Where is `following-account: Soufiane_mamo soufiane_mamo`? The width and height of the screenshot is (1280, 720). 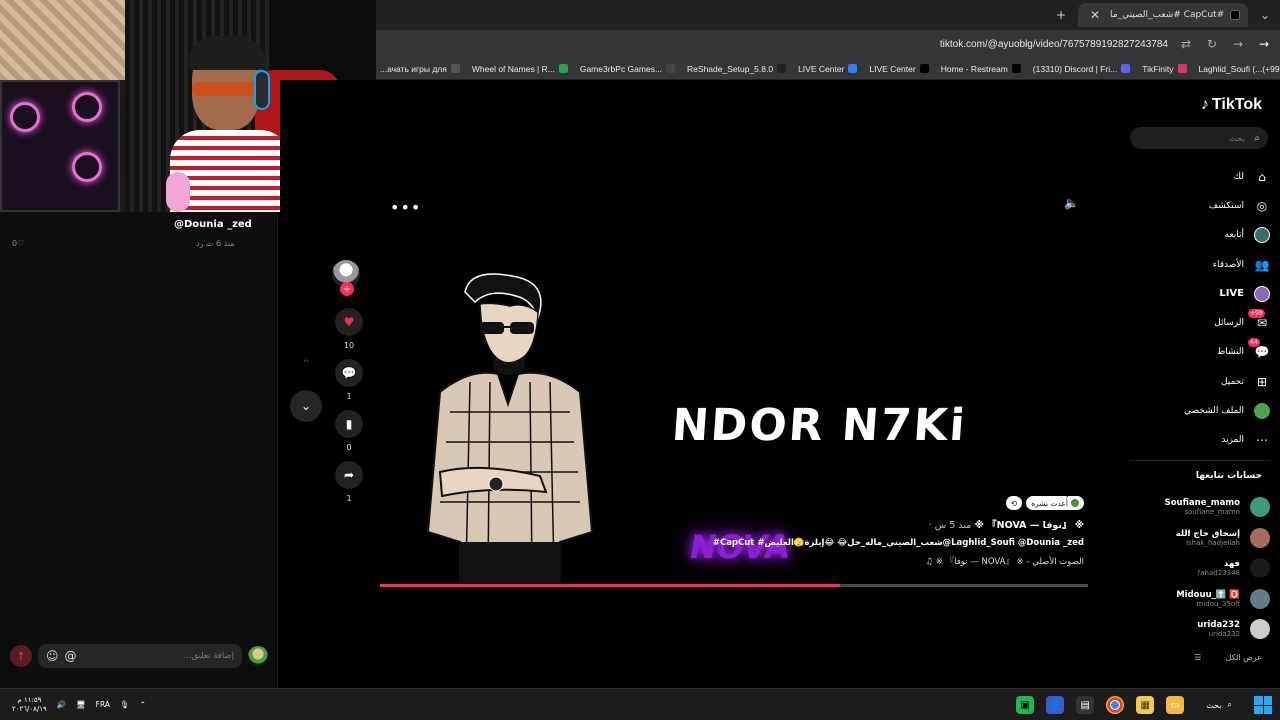 following-account: Soufiane_mamo soufiane_mamo is located at coordinates (1195, 507).